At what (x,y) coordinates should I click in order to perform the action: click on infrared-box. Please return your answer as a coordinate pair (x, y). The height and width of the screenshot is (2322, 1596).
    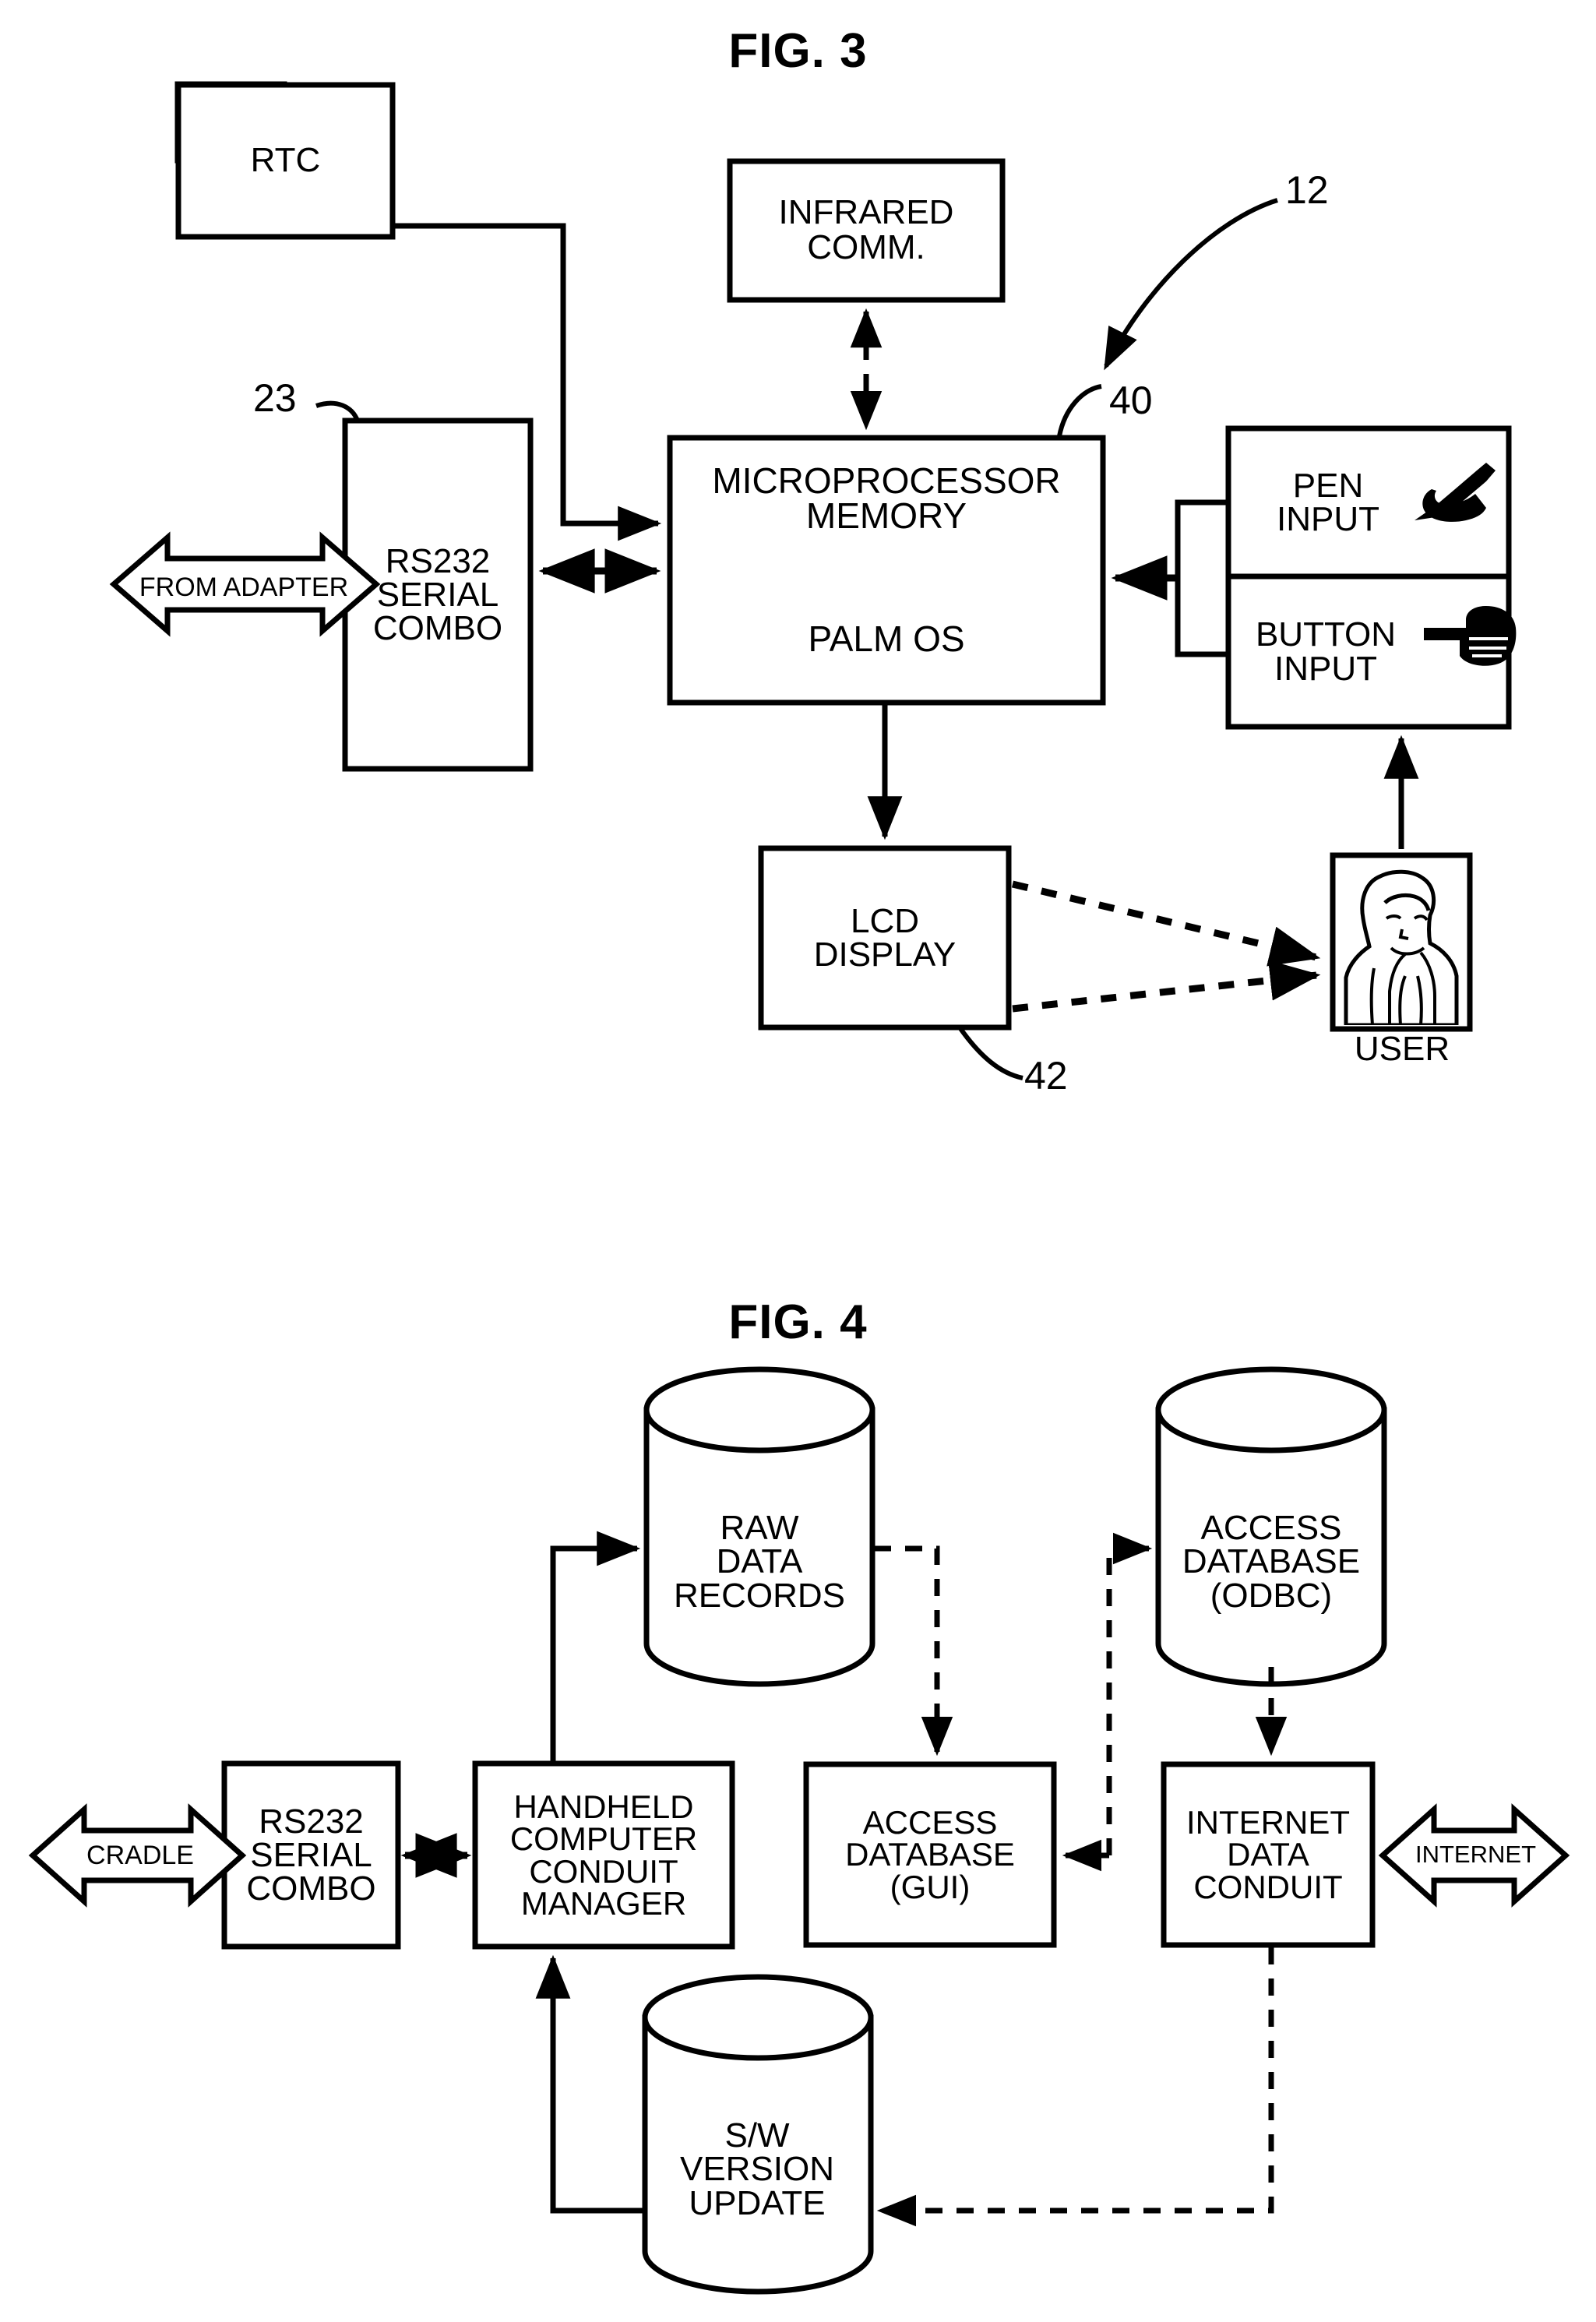
    Looking at the image, I should click on (866, 230).